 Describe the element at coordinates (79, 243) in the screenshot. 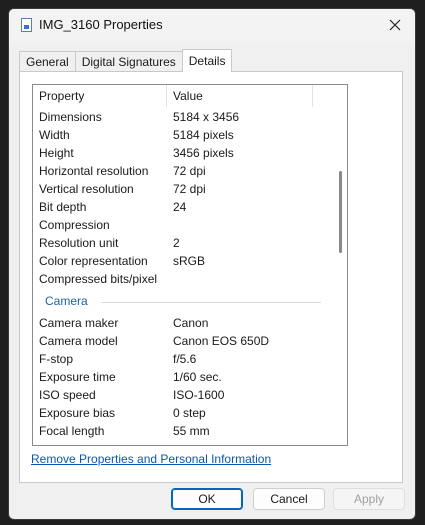

I see `property-name: Resolution unit` at that location.